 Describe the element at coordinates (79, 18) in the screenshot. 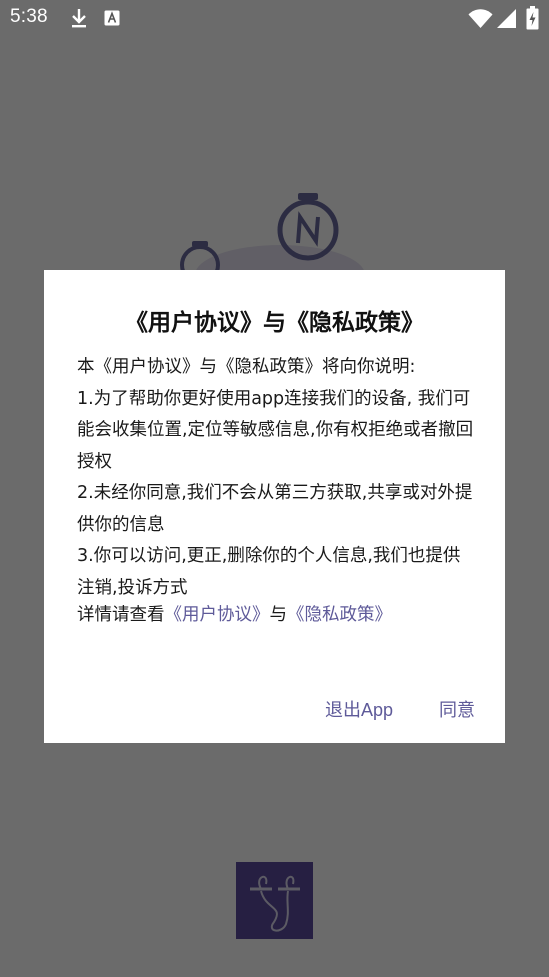

I see `download-icon` at that location.